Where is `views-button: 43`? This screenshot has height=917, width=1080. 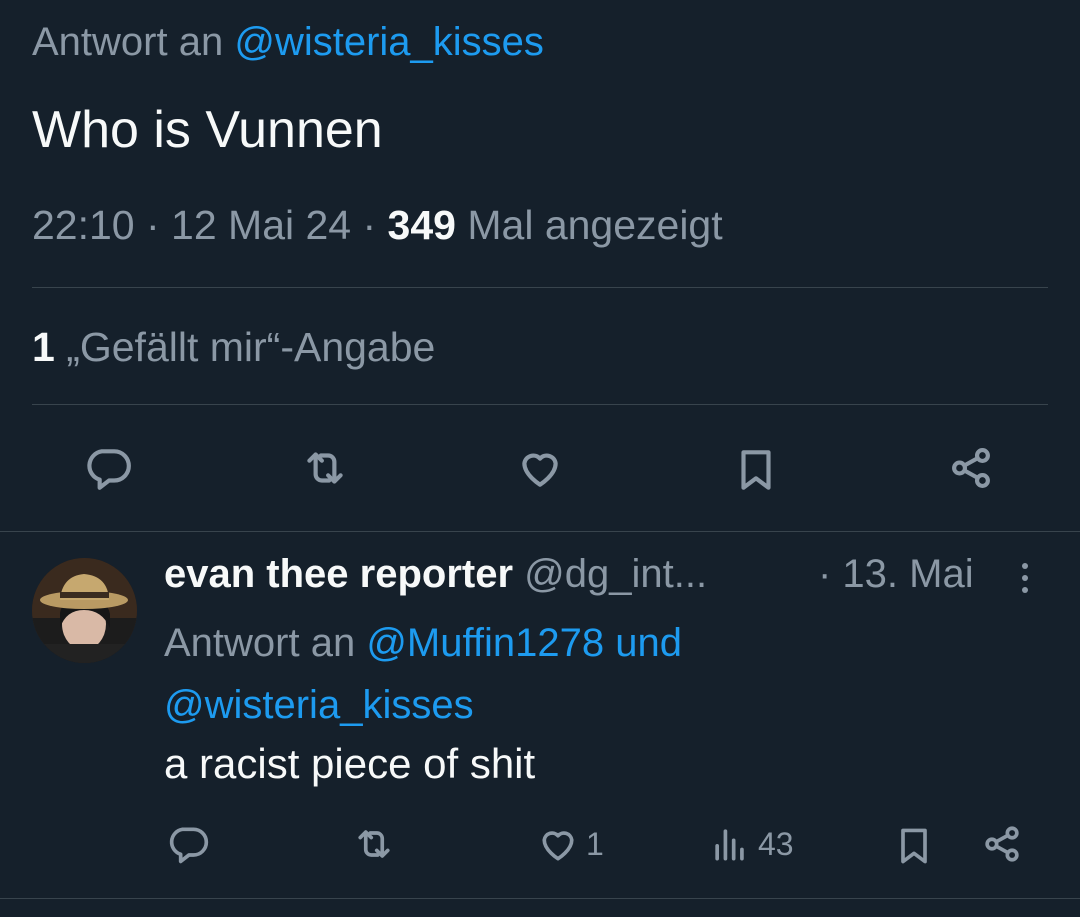
views-button: 43 is located at coordinates (751, 844).